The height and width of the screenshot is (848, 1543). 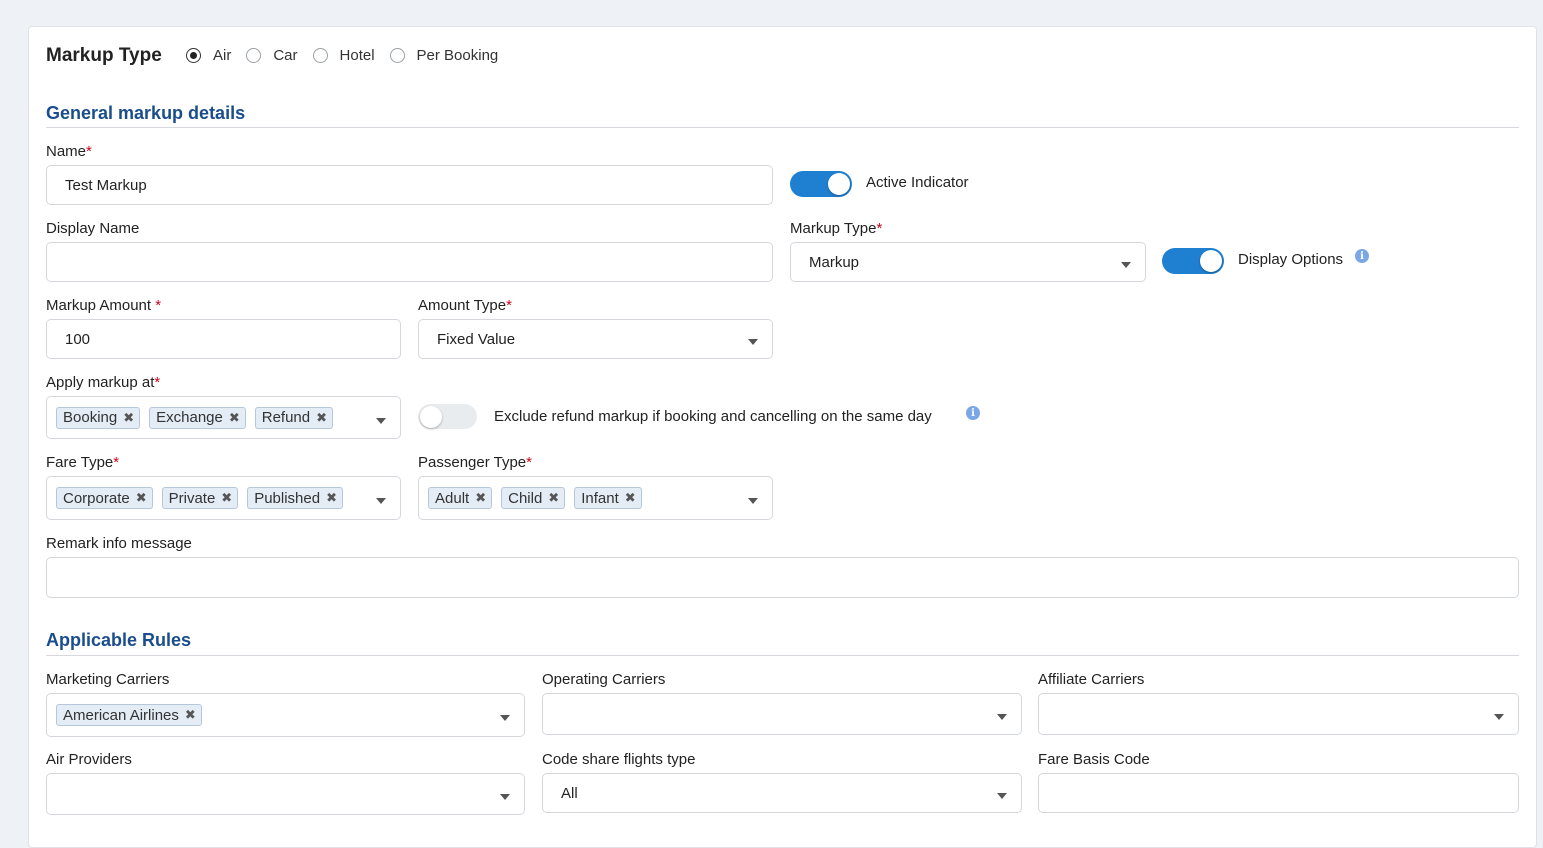 What do you see at coordinates (569, 793) in the screenshot?
I see `code-share-select-value: All` at bounding box center [569, 793].